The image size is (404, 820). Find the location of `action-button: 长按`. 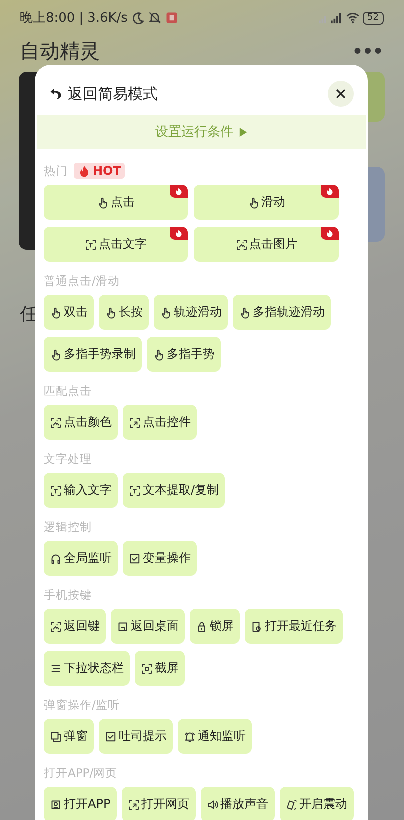

action-button: 长按 is located at coordinates (124, 312).